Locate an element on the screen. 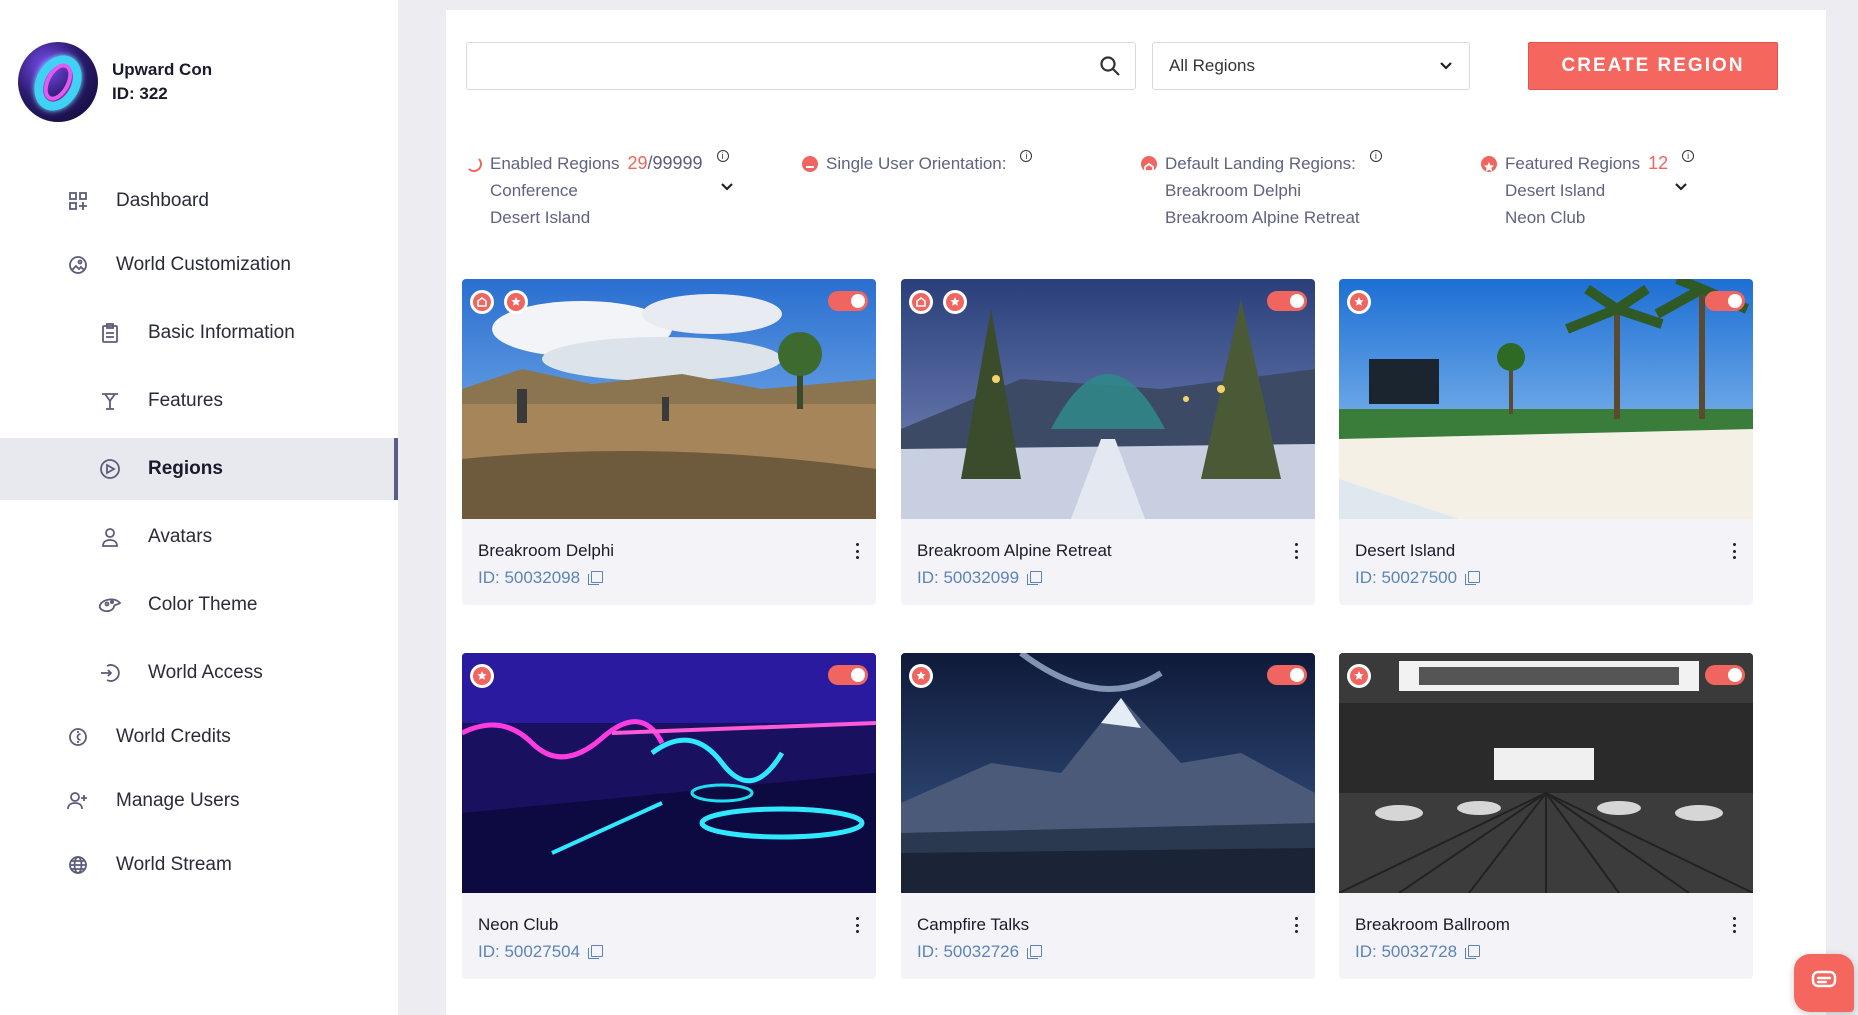 The width and height of the screenshot is (1858, 1015). world-avatar is located at coordinates (58, 82).